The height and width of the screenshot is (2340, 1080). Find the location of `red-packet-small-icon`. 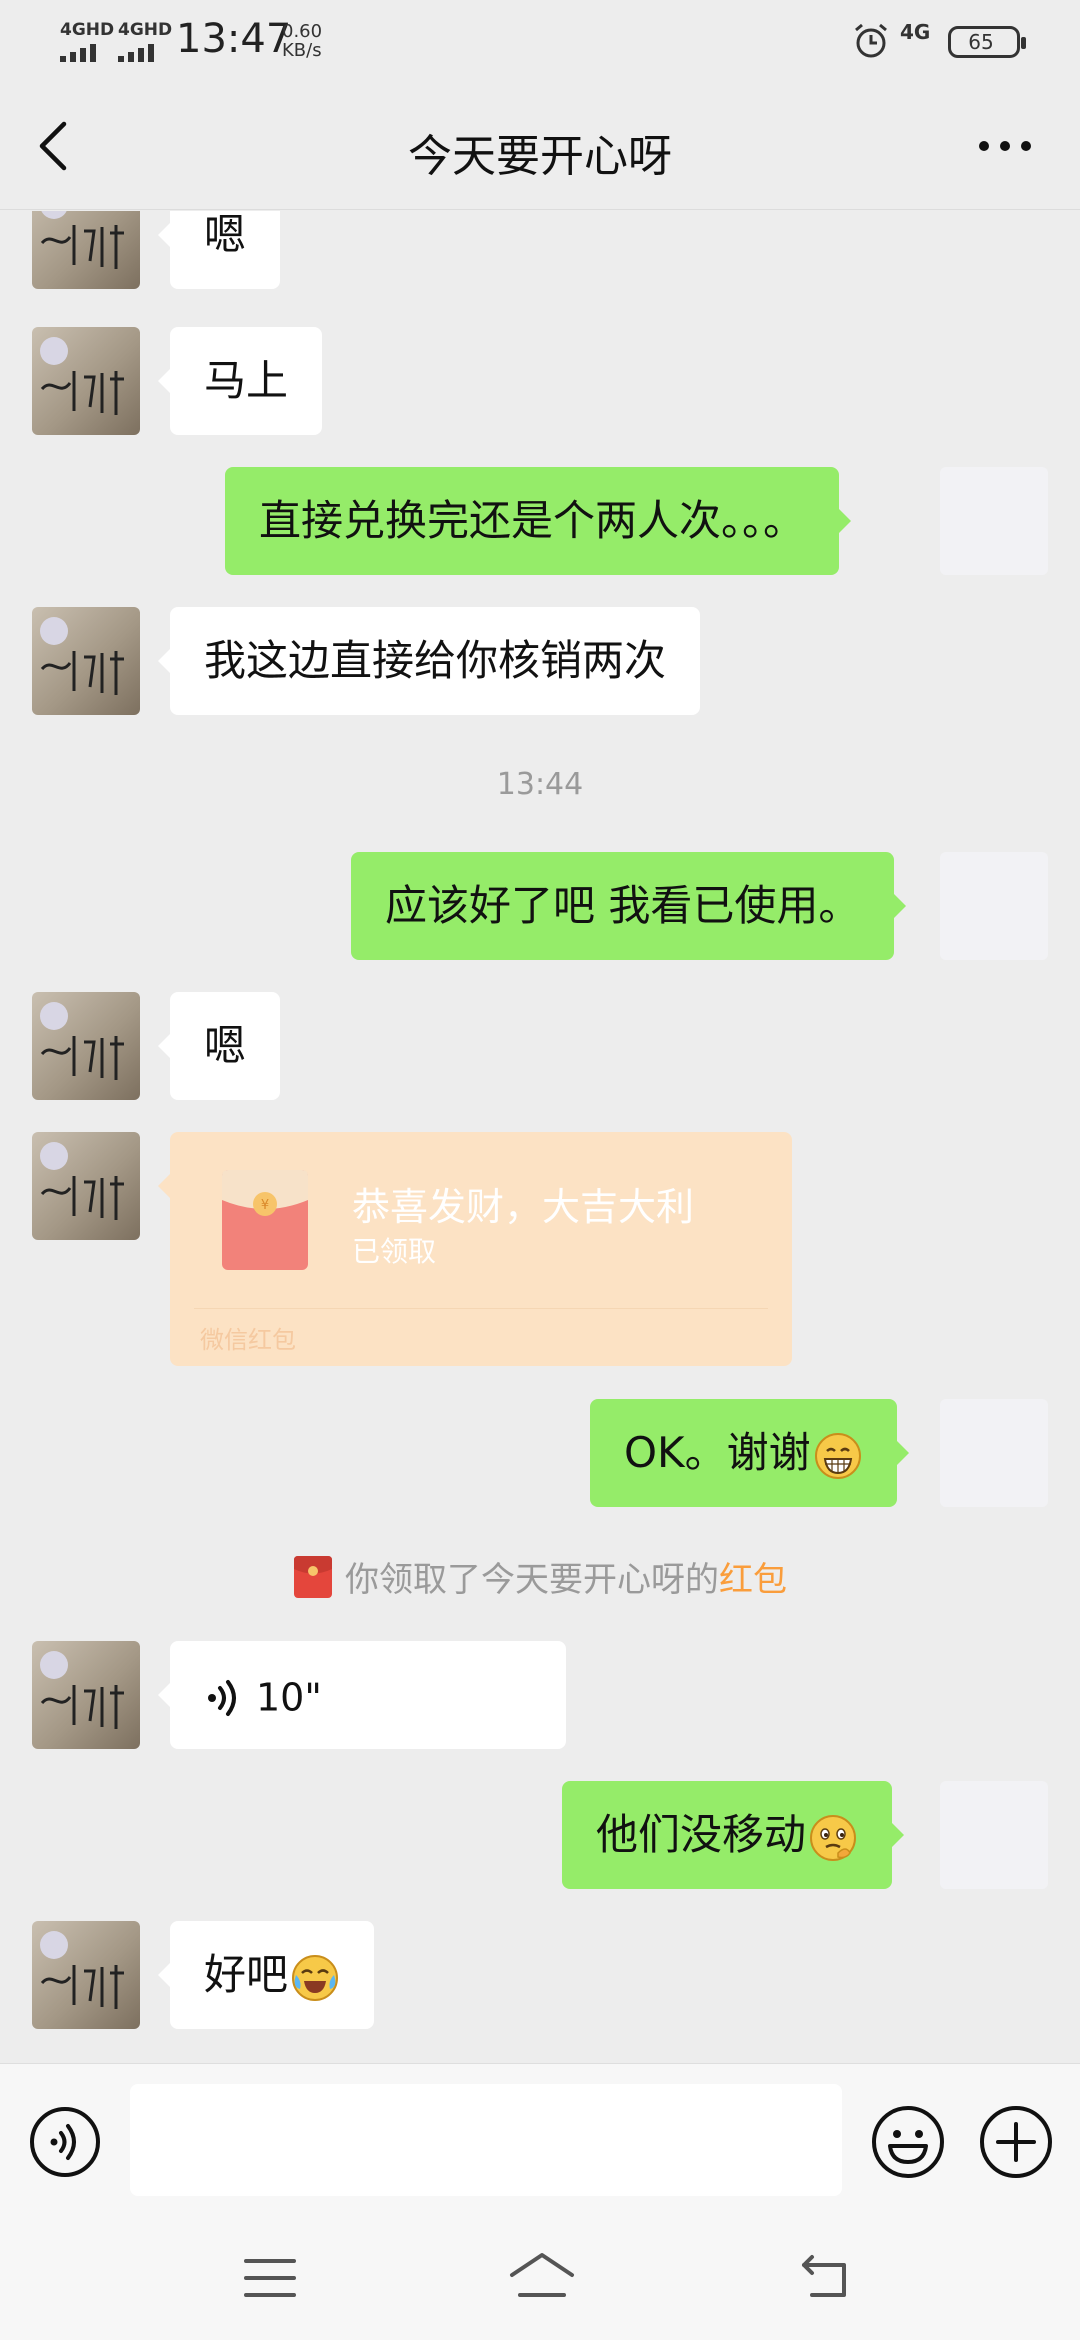

red-packet-small-icon is located at coordinates (313, 1576).